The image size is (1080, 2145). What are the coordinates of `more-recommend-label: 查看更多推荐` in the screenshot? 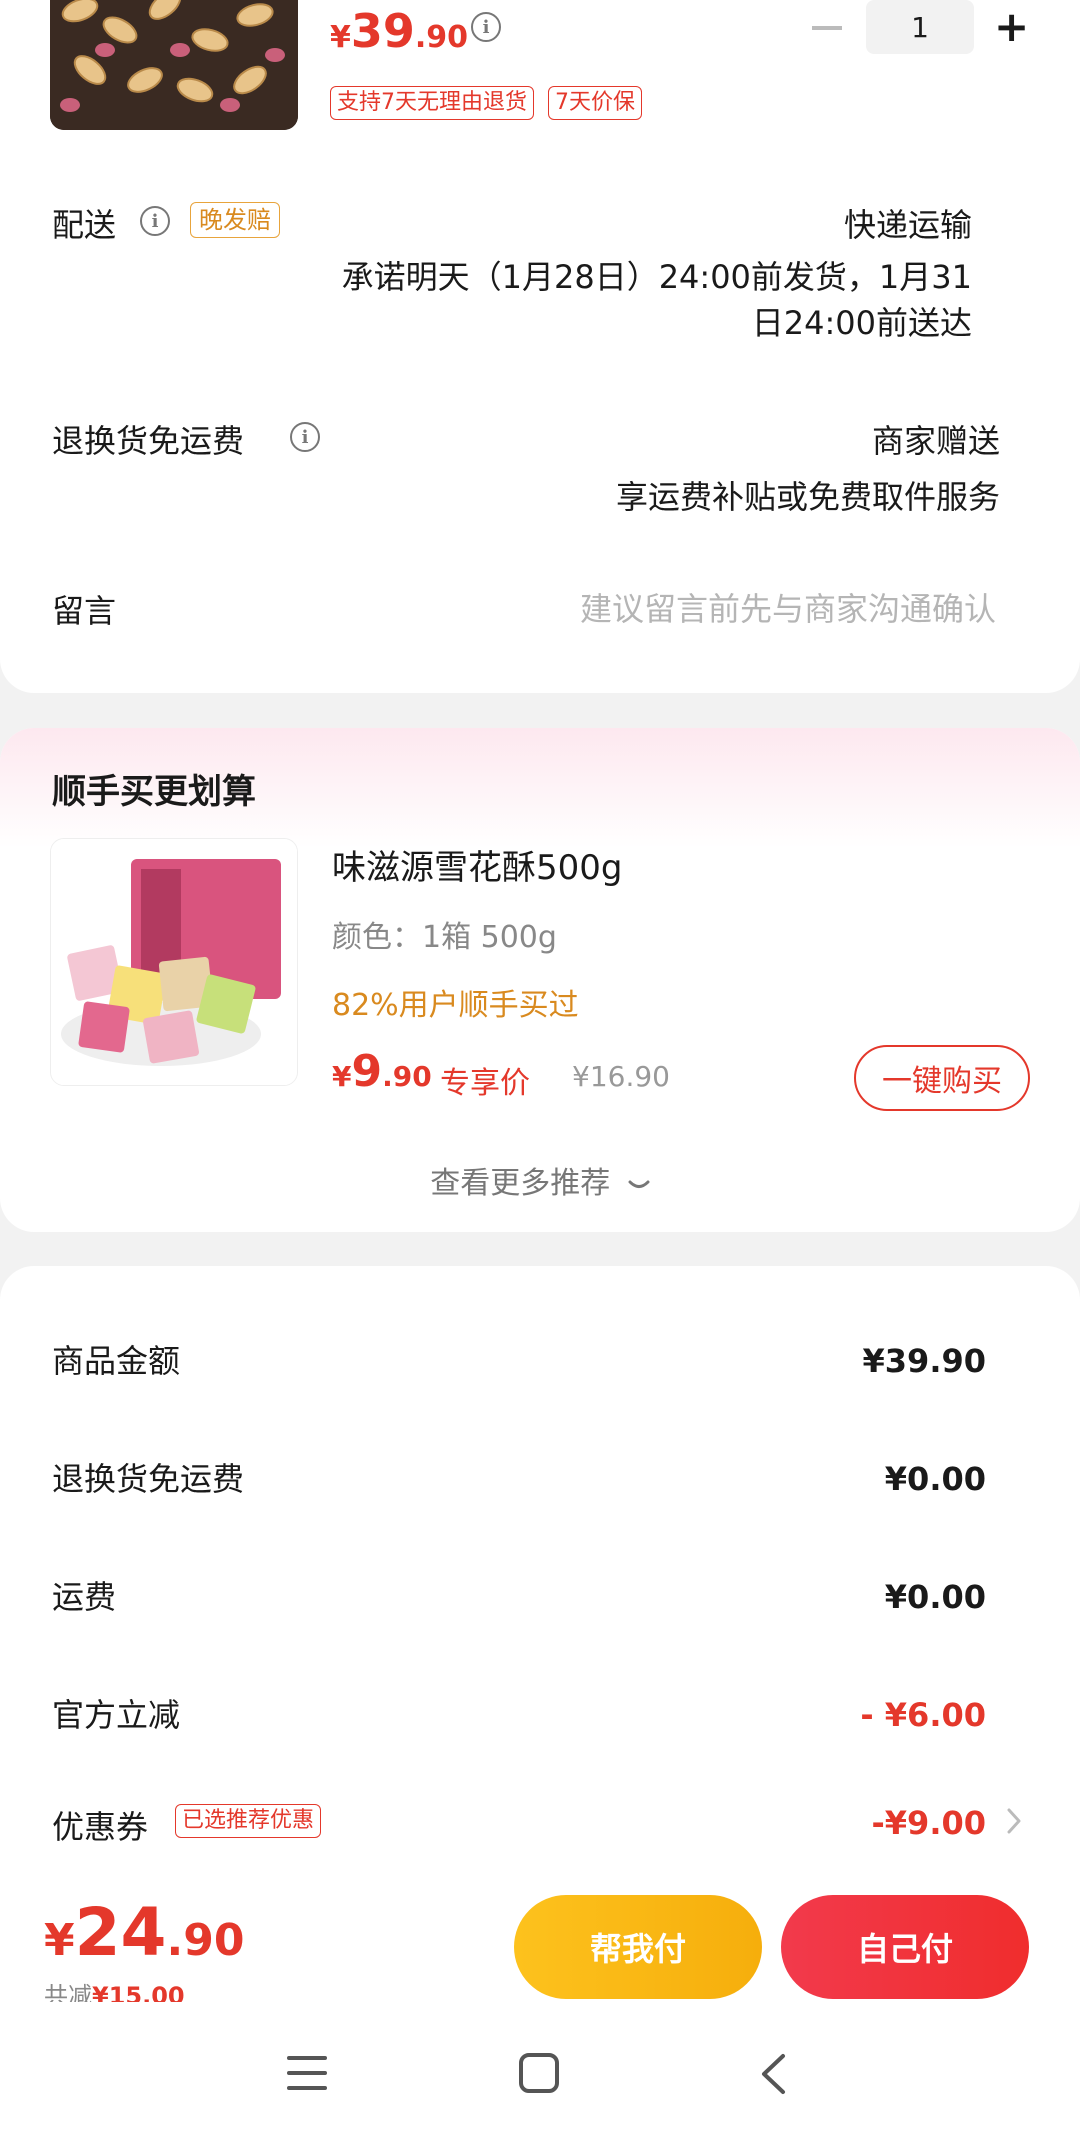 It's located at (520, 1183).